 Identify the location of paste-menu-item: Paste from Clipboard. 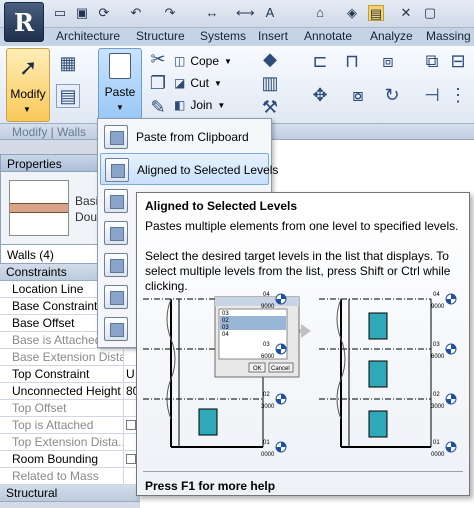
(184, 137).